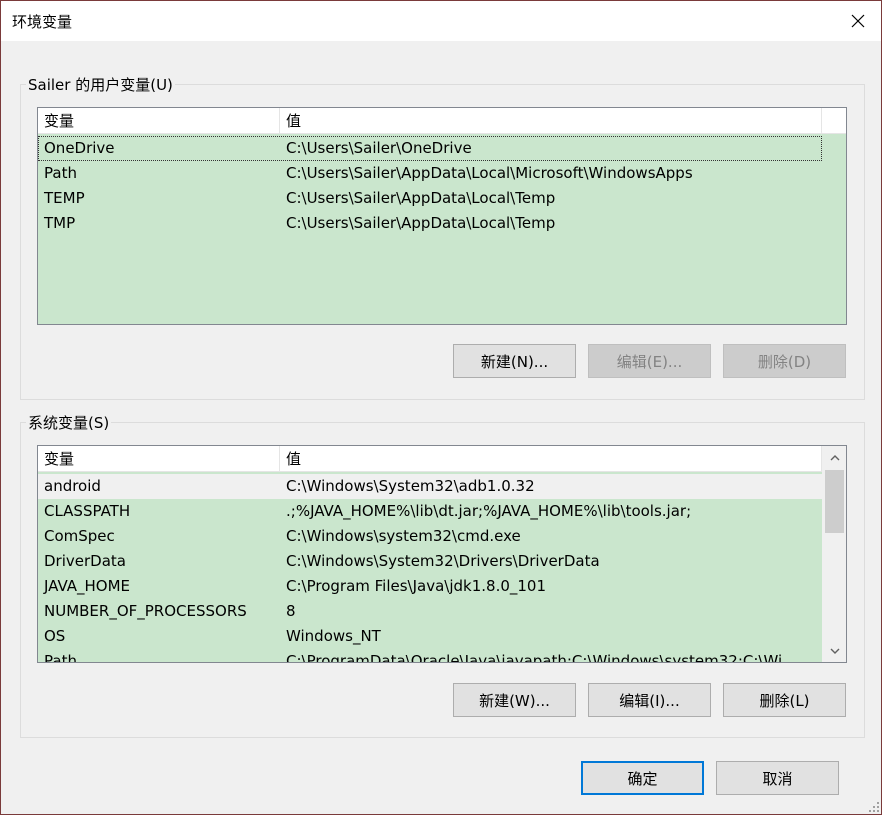  What do you see at coordinates (834, 501) in the screenshot?
I see `scrollbar-thumb` at bounding box center [834, 501].